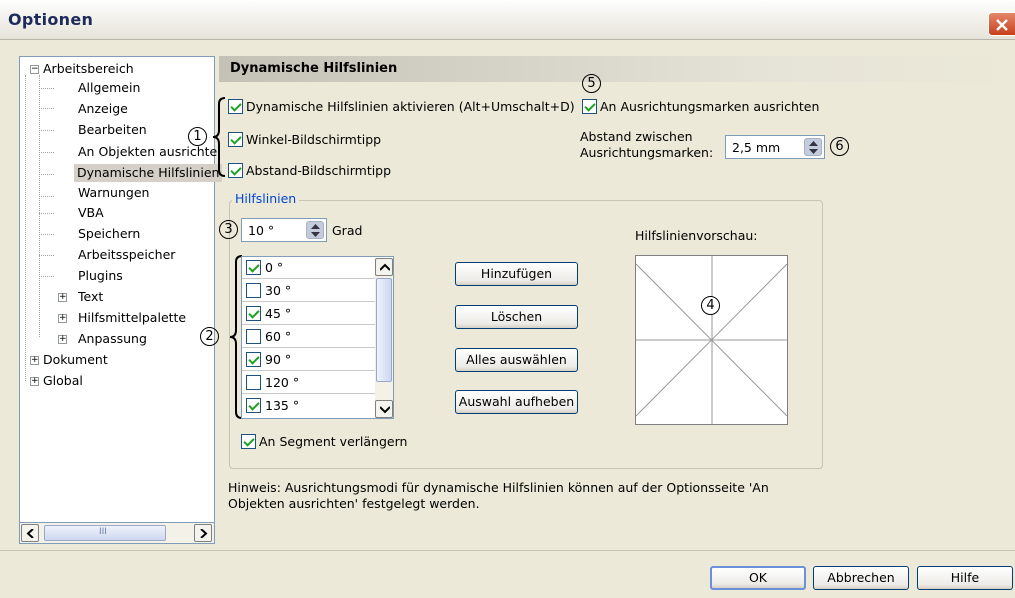  Describe the element at coordinates (112, 339) in the screenshot. I see `tree-item-anpassung: Anpassung` at that location.